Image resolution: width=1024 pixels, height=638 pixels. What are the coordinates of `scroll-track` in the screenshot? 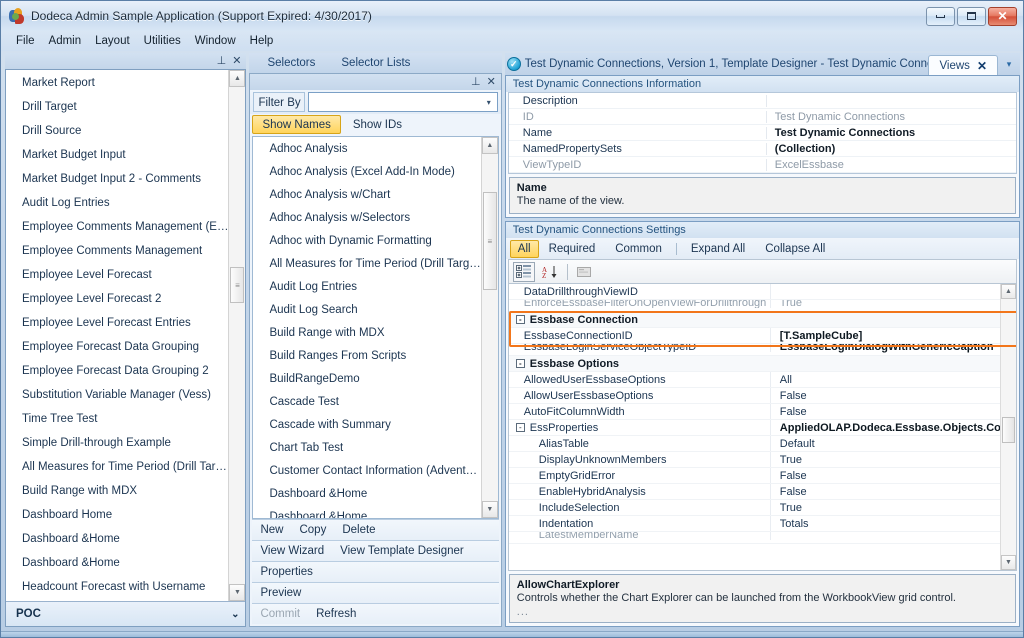 It's located at (1008, 427).